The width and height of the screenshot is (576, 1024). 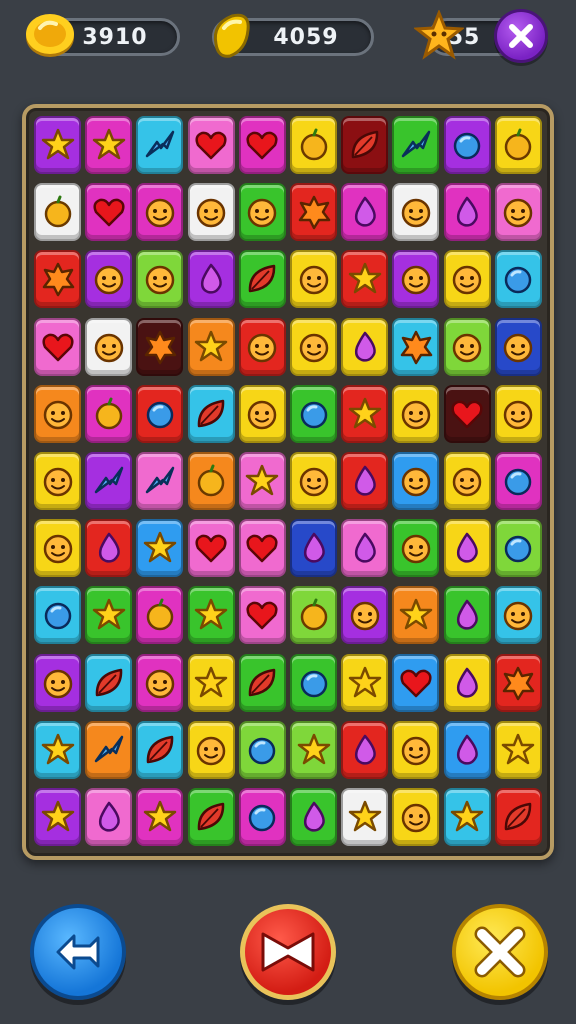 What do you see at coordinates (518, 346) in the screenshot?
I see `tile-navy-face` at bounding box center [518, 346].